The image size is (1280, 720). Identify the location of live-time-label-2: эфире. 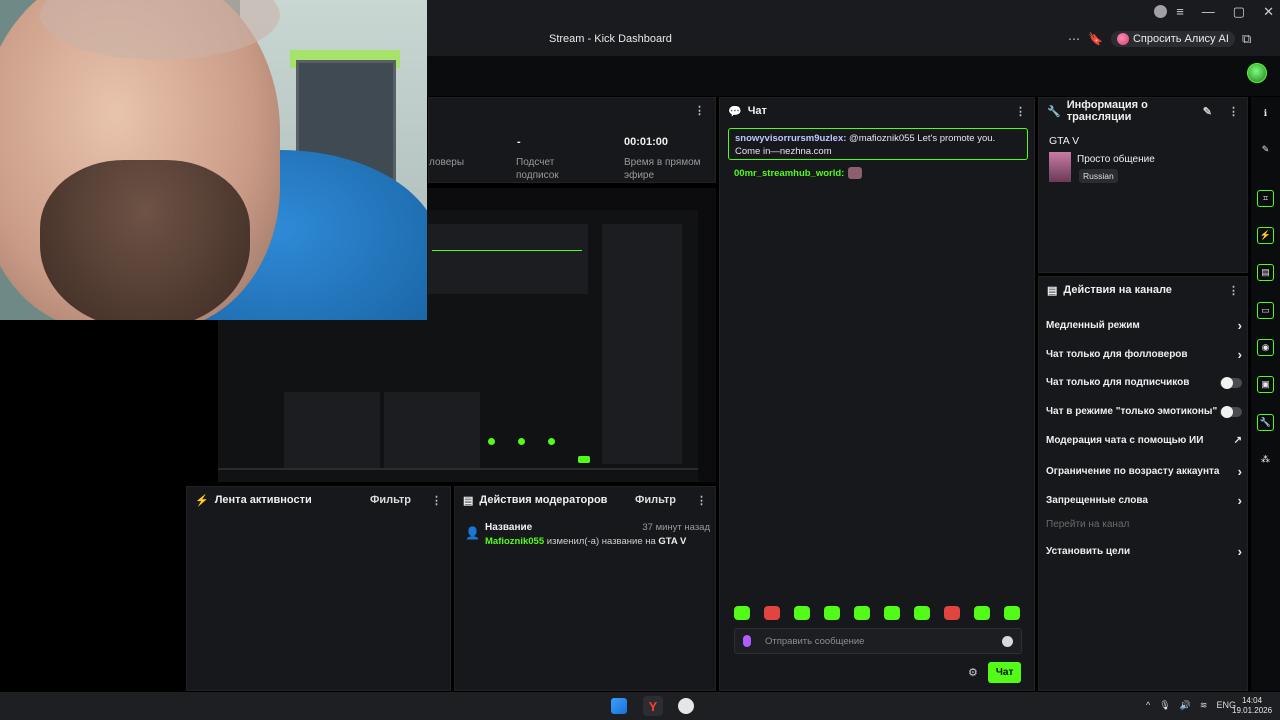
(639, 175).